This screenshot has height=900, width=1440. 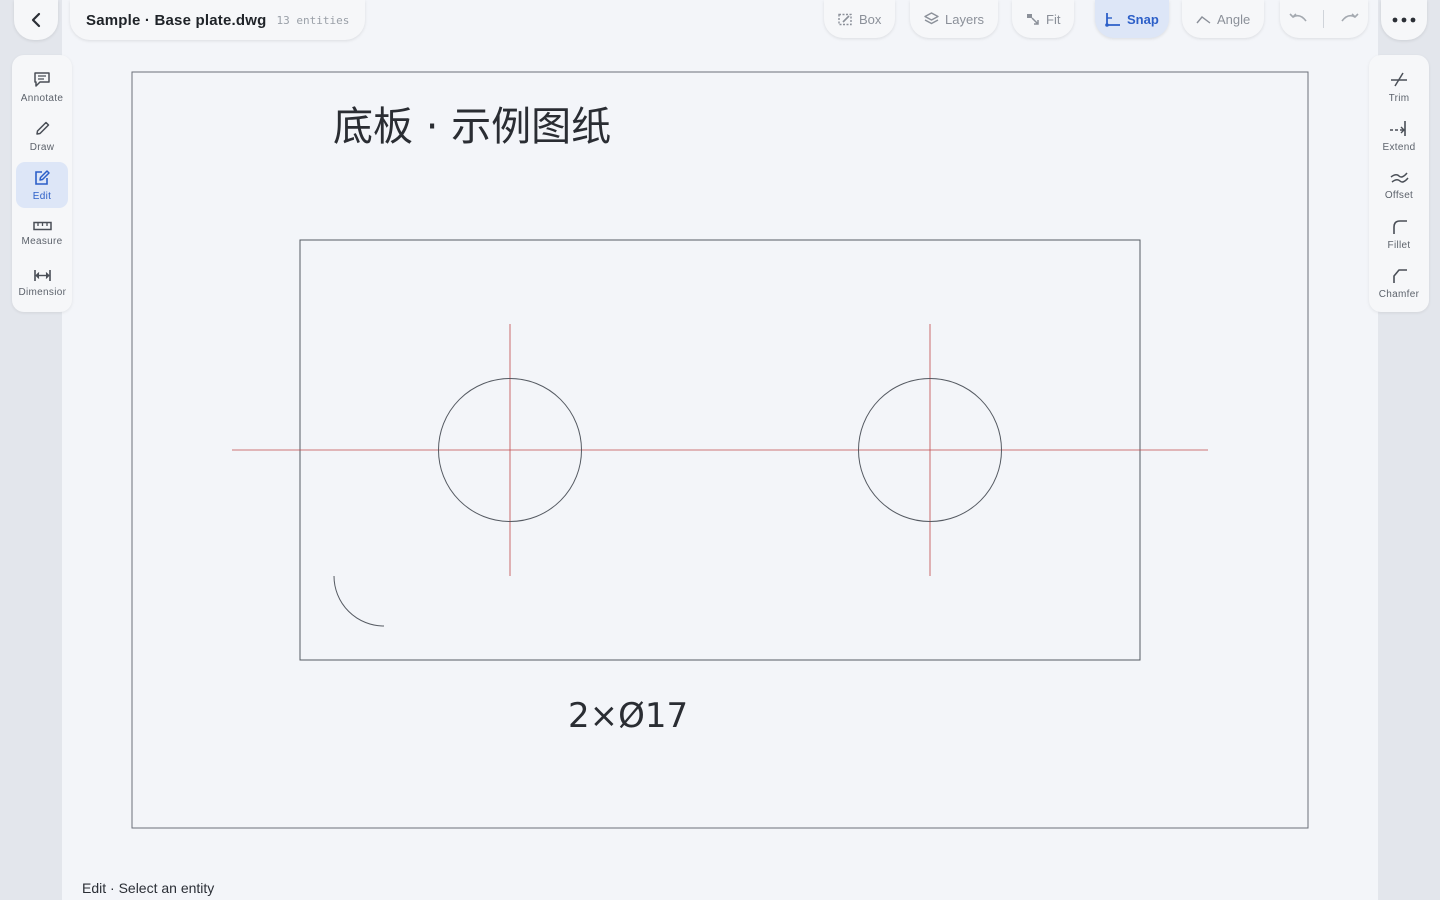 What do you see at coordinates (42, 234) in the screenshot?
I see `tool-measure: Measure` at bounding box center [42, 234].